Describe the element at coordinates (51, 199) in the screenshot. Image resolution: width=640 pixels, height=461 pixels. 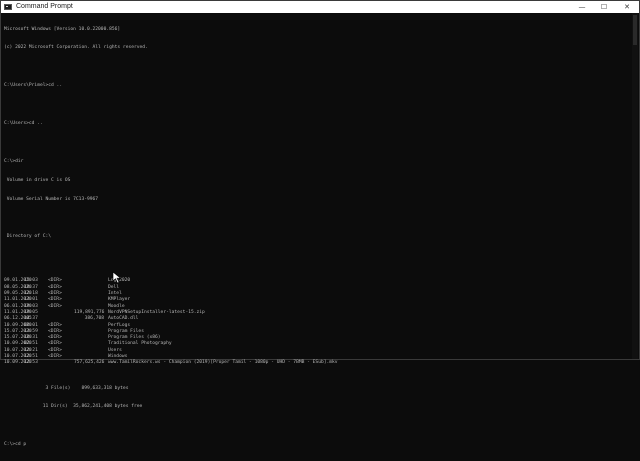
I see `volume-serial-line: Volume Serial Number is 7C13-9967` at that location.